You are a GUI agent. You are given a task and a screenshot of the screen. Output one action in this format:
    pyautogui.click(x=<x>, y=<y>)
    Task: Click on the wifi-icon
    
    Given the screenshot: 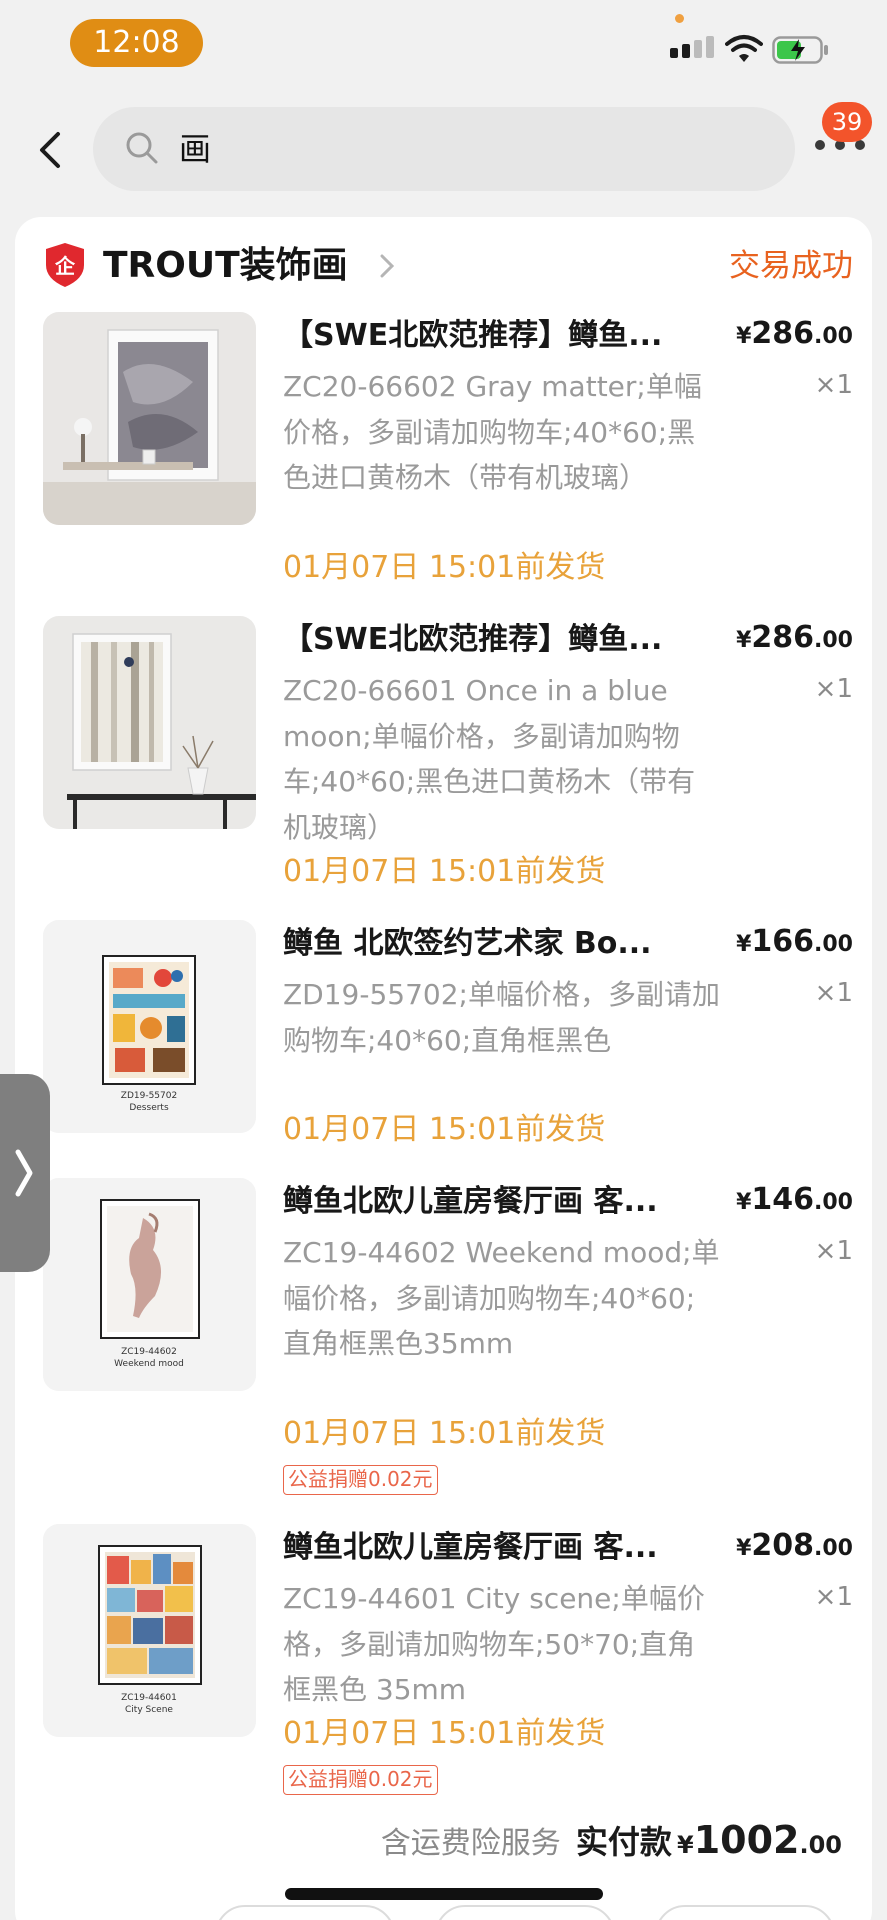 What is the action you would take?
    pyautogui.click(x=744, y=48)
    